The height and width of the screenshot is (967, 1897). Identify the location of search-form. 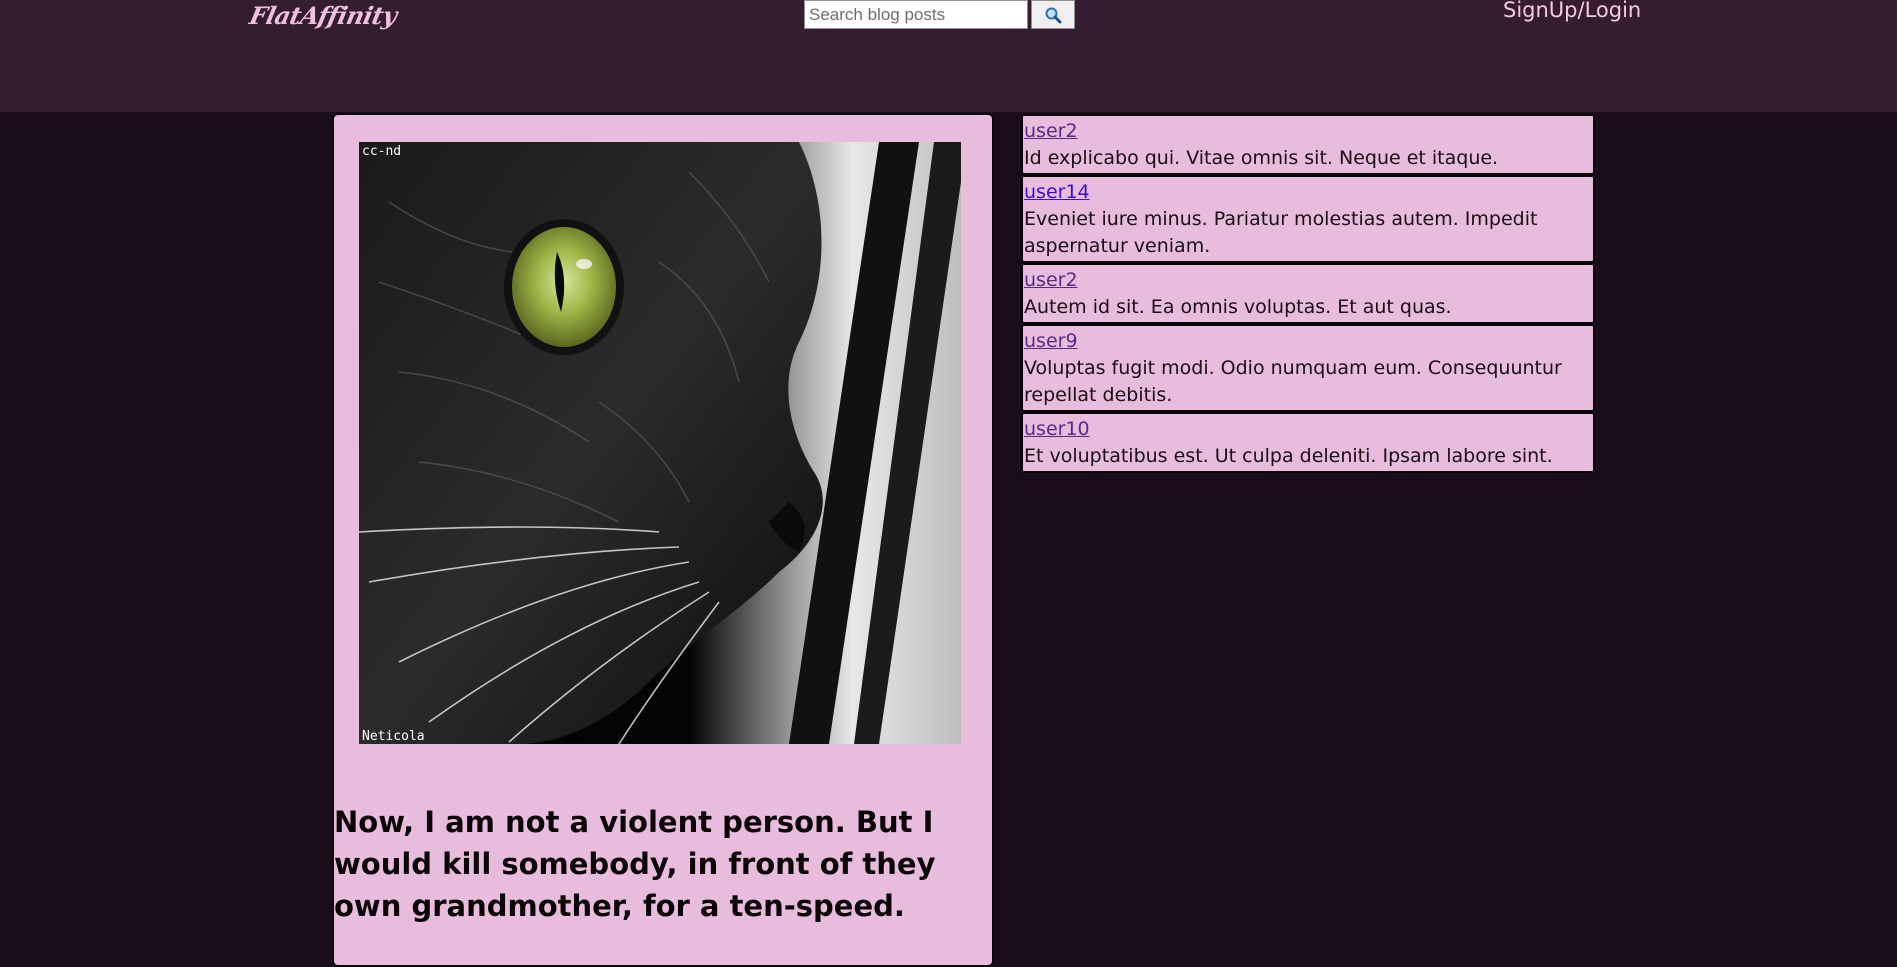
(939, 14).